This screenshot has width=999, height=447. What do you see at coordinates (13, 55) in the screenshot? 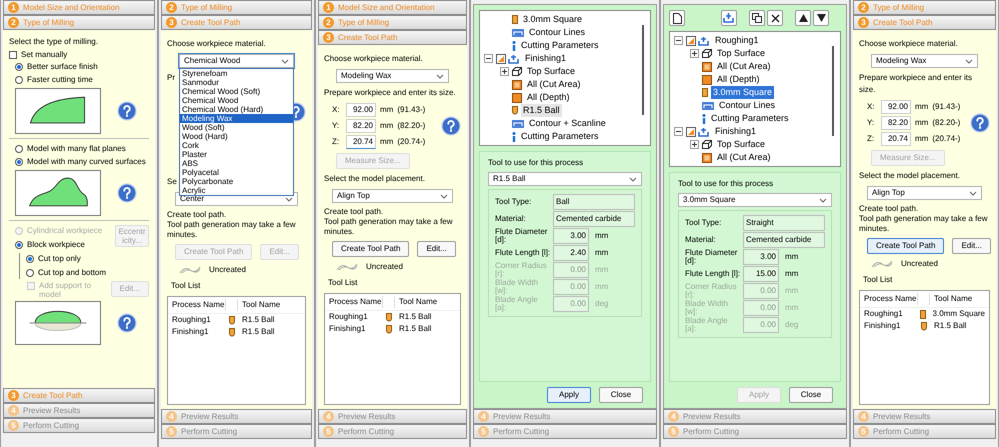
I see `checkbox` at bounding box center [13, 55].